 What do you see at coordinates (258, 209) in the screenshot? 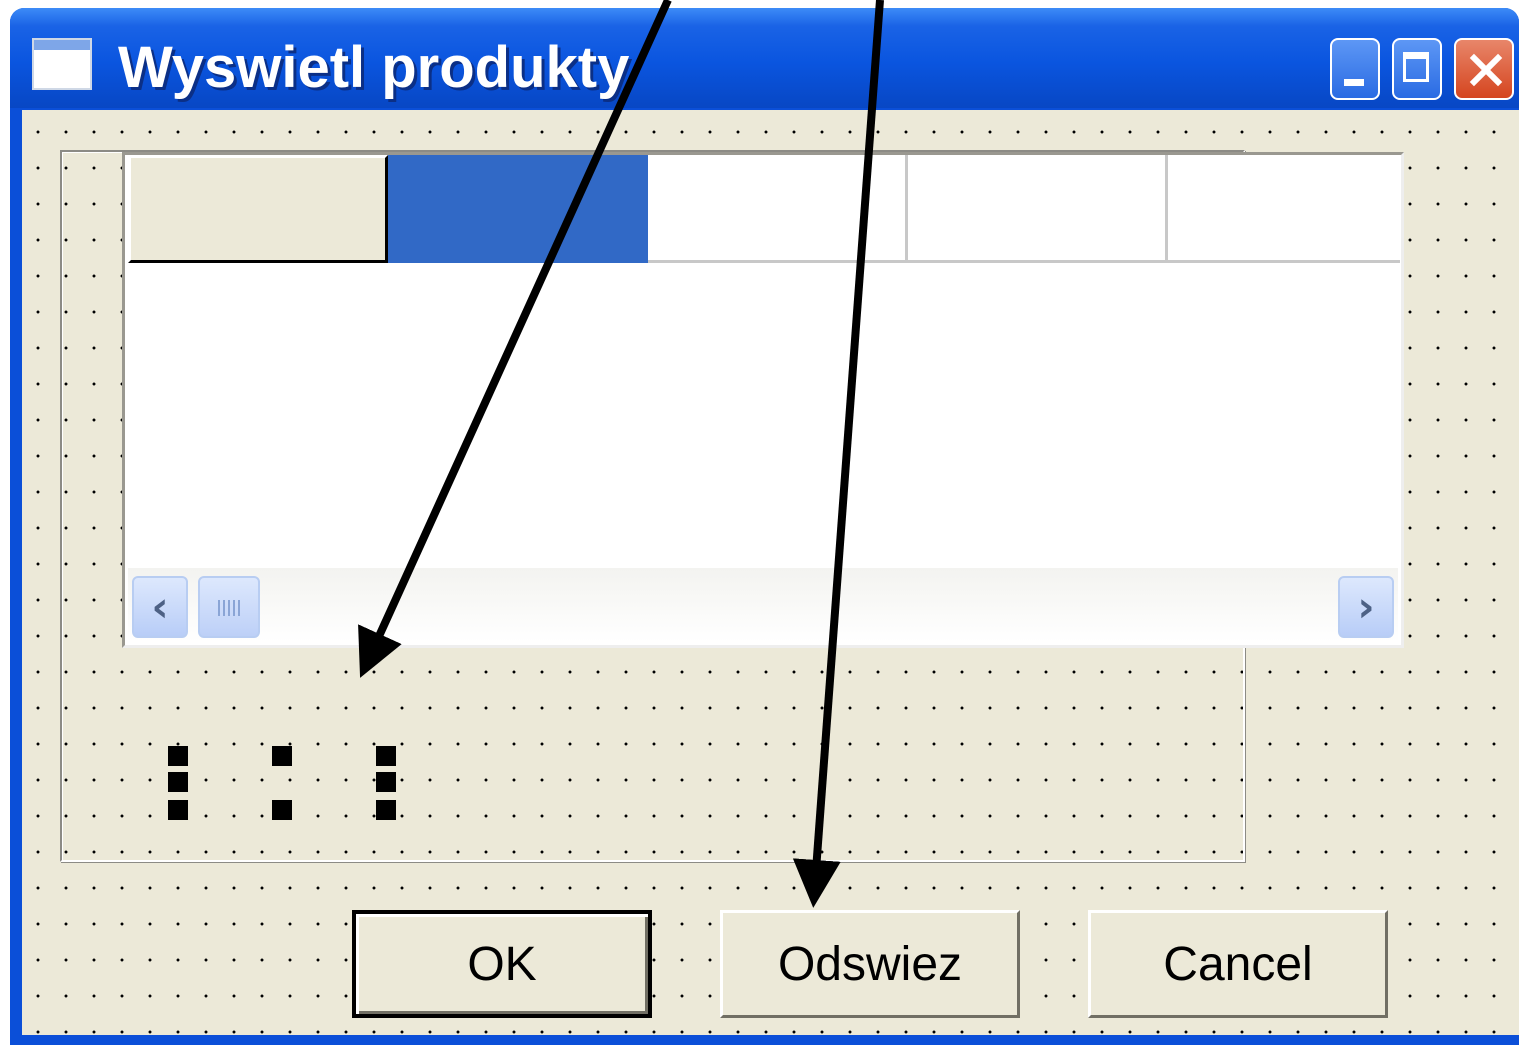
I see `grid-row-header-cell` at bounding box center [258, 209].